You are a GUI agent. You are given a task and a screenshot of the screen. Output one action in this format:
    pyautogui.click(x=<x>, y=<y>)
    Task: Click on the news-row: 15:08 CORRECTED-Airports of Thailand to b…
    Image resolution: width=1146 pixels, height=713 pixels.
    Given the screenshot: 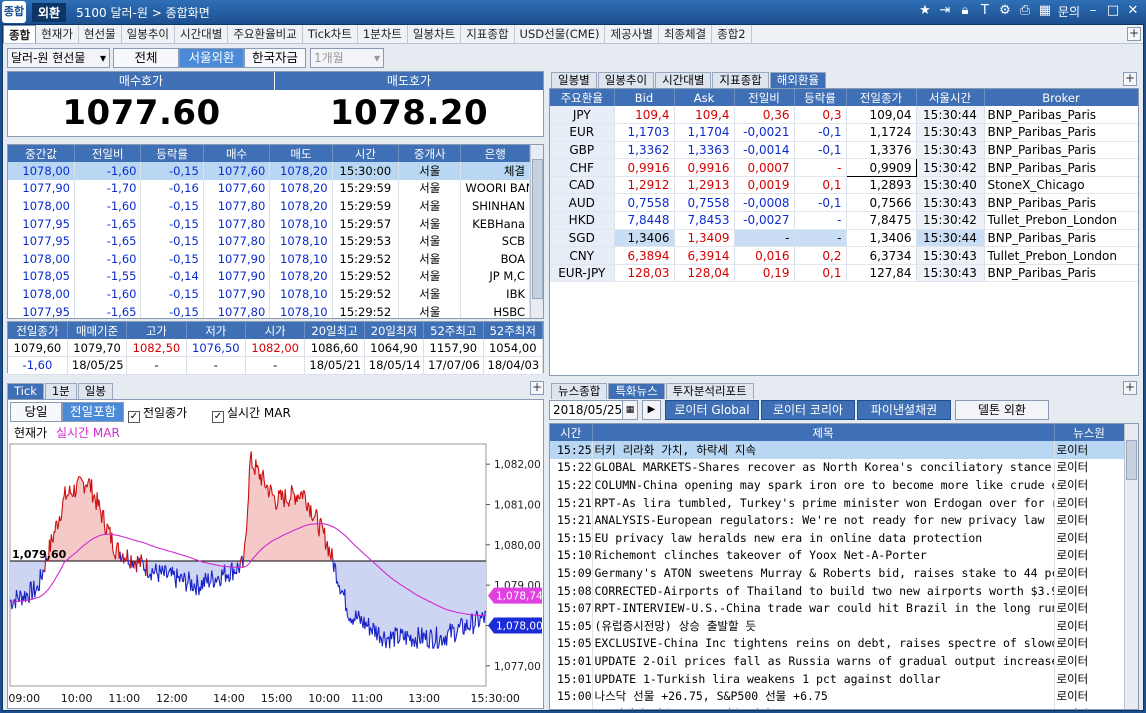 What is the action you would take?
    pyautogui.click(x=837, y=590)
    